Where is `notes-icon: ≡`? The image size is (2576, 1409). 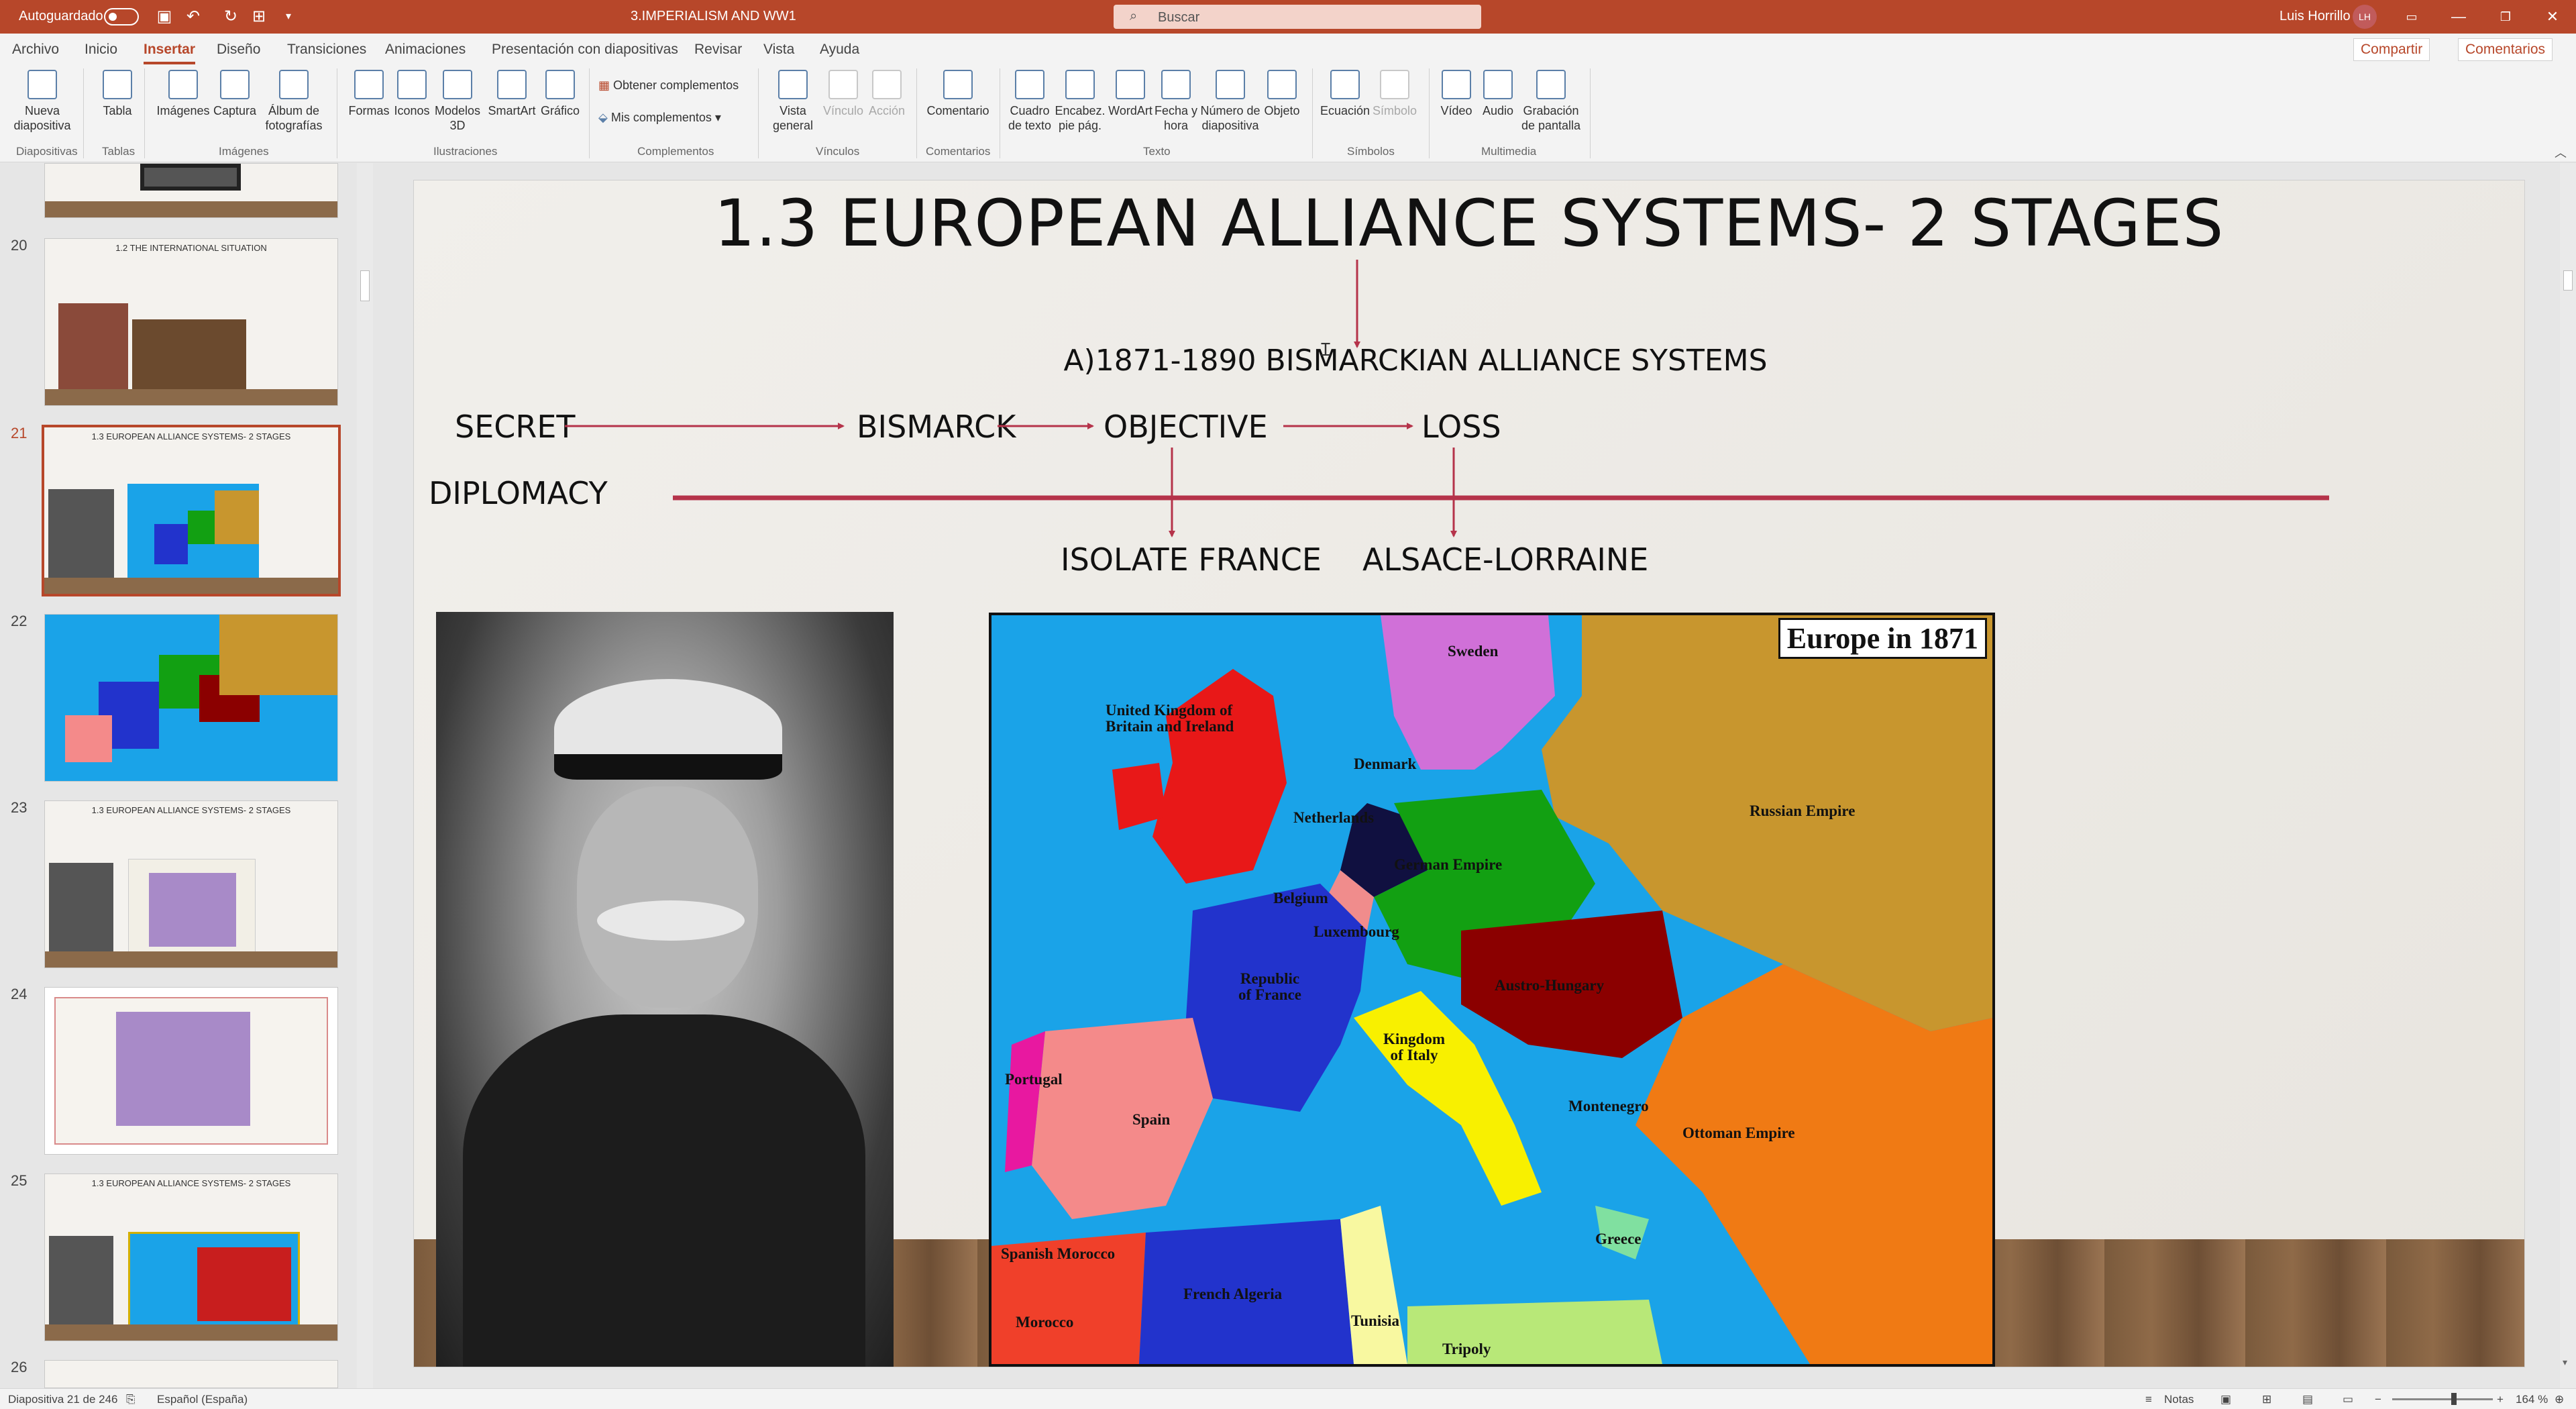
notes-icon: ≡ is located at coordinates (2148, 1399).